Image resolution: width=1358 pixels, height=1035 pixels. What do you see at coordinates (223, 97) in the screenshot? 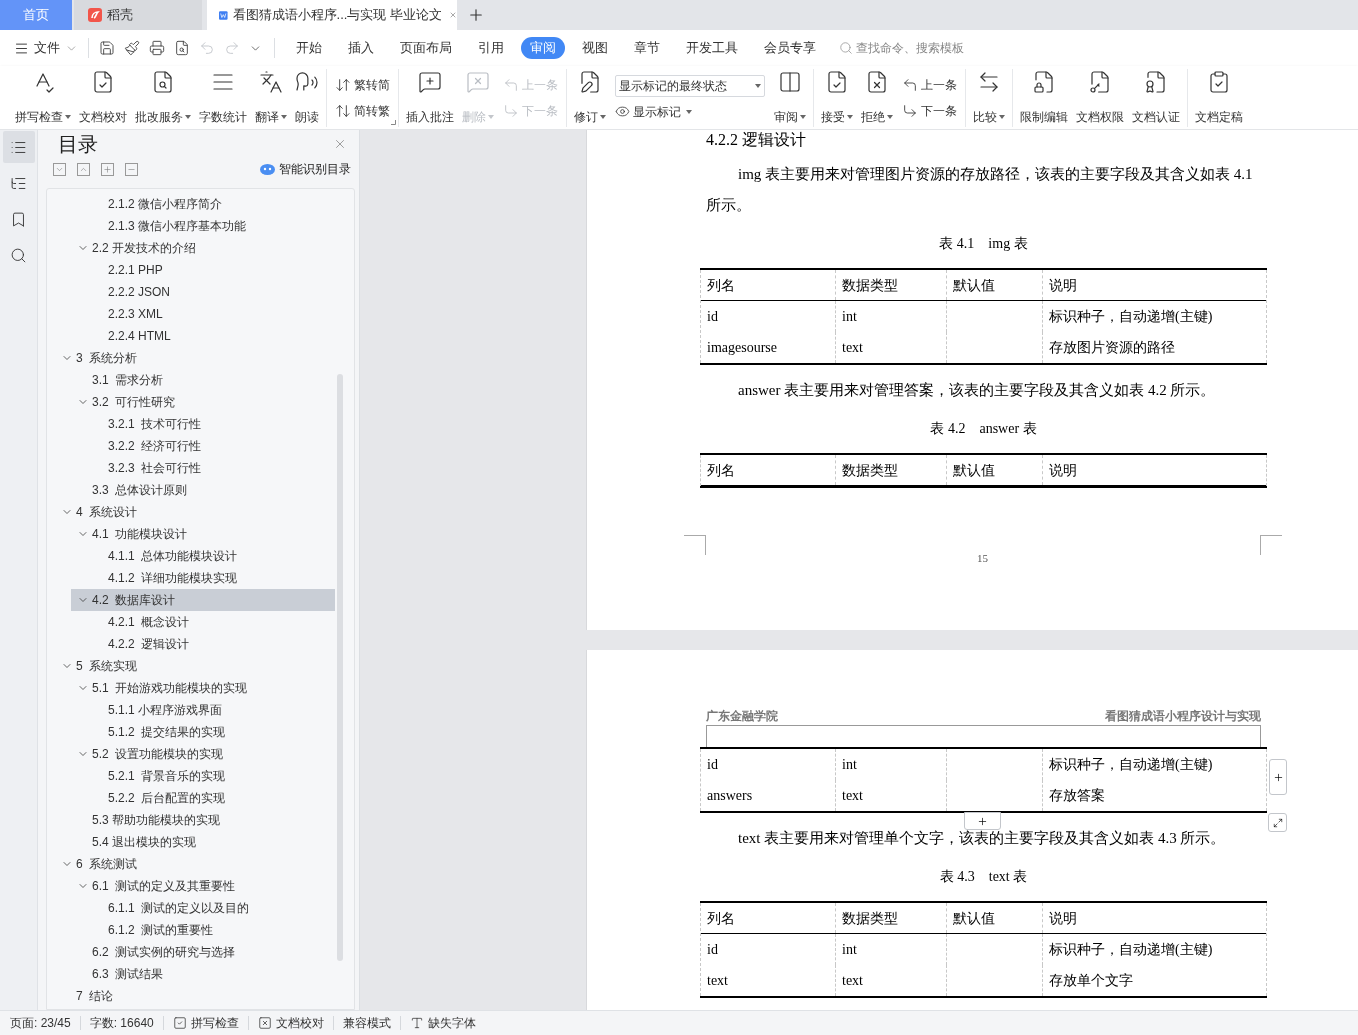
I see `ribbon-button: 字数统计` at bounding box center [223, 97].